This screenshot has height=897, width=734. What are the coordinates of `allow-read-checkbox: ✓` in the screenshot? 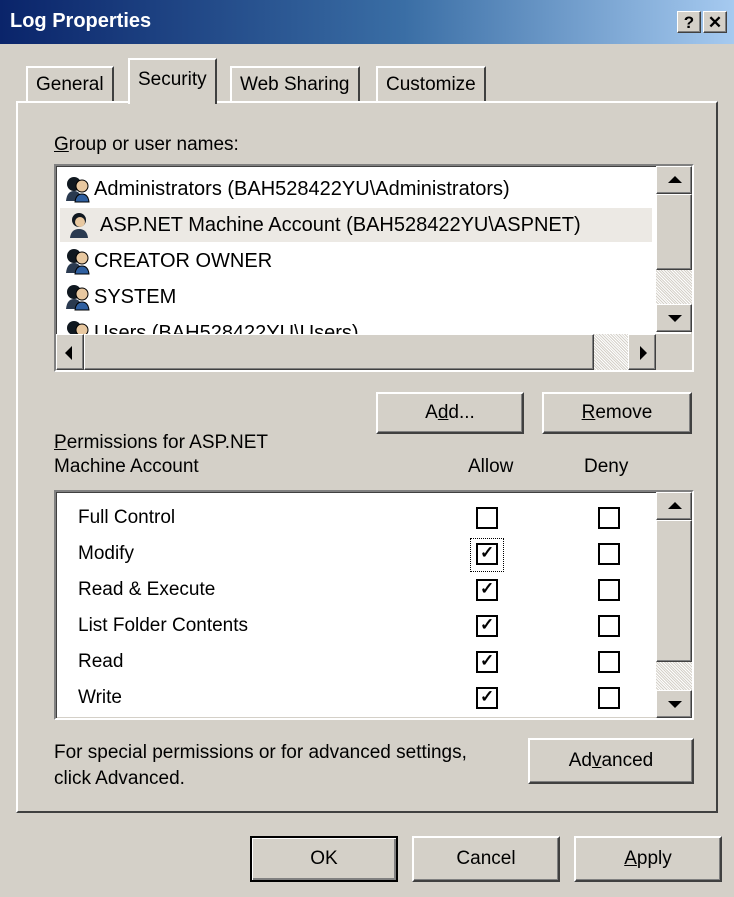 It's located at (487, 662).